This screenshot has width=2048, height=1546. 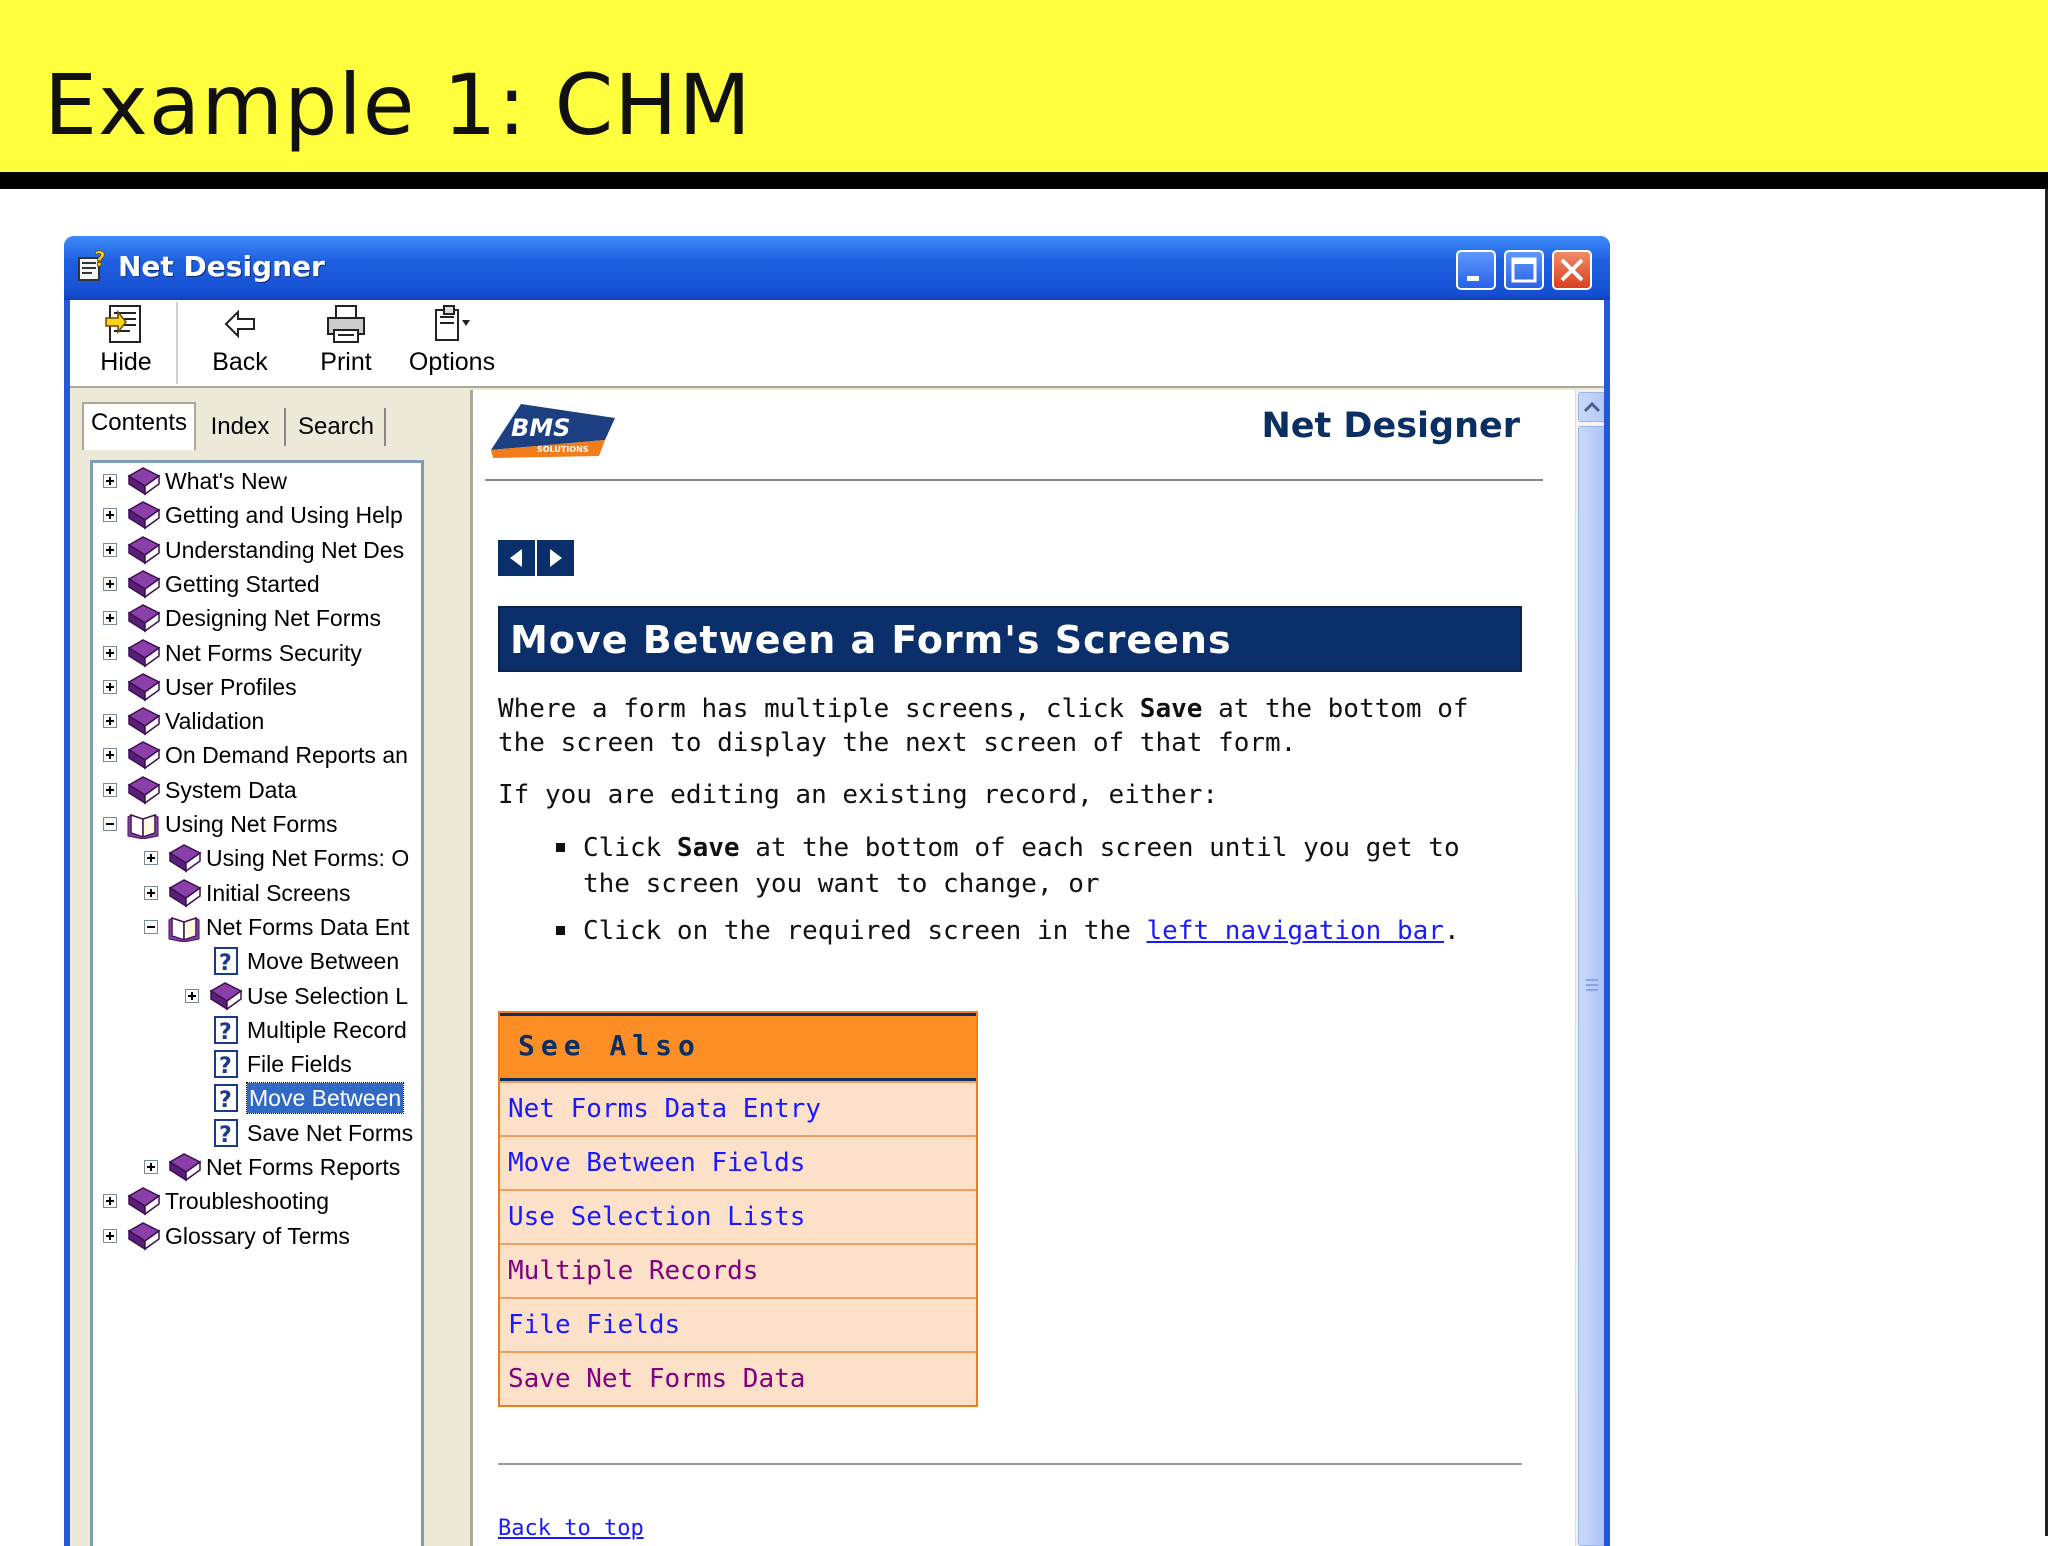 What do you see at coordinates (247, 1201) in the screenshot?
I see `tree-node-label: Troubleshooting` at bounding box center [247, 1201].